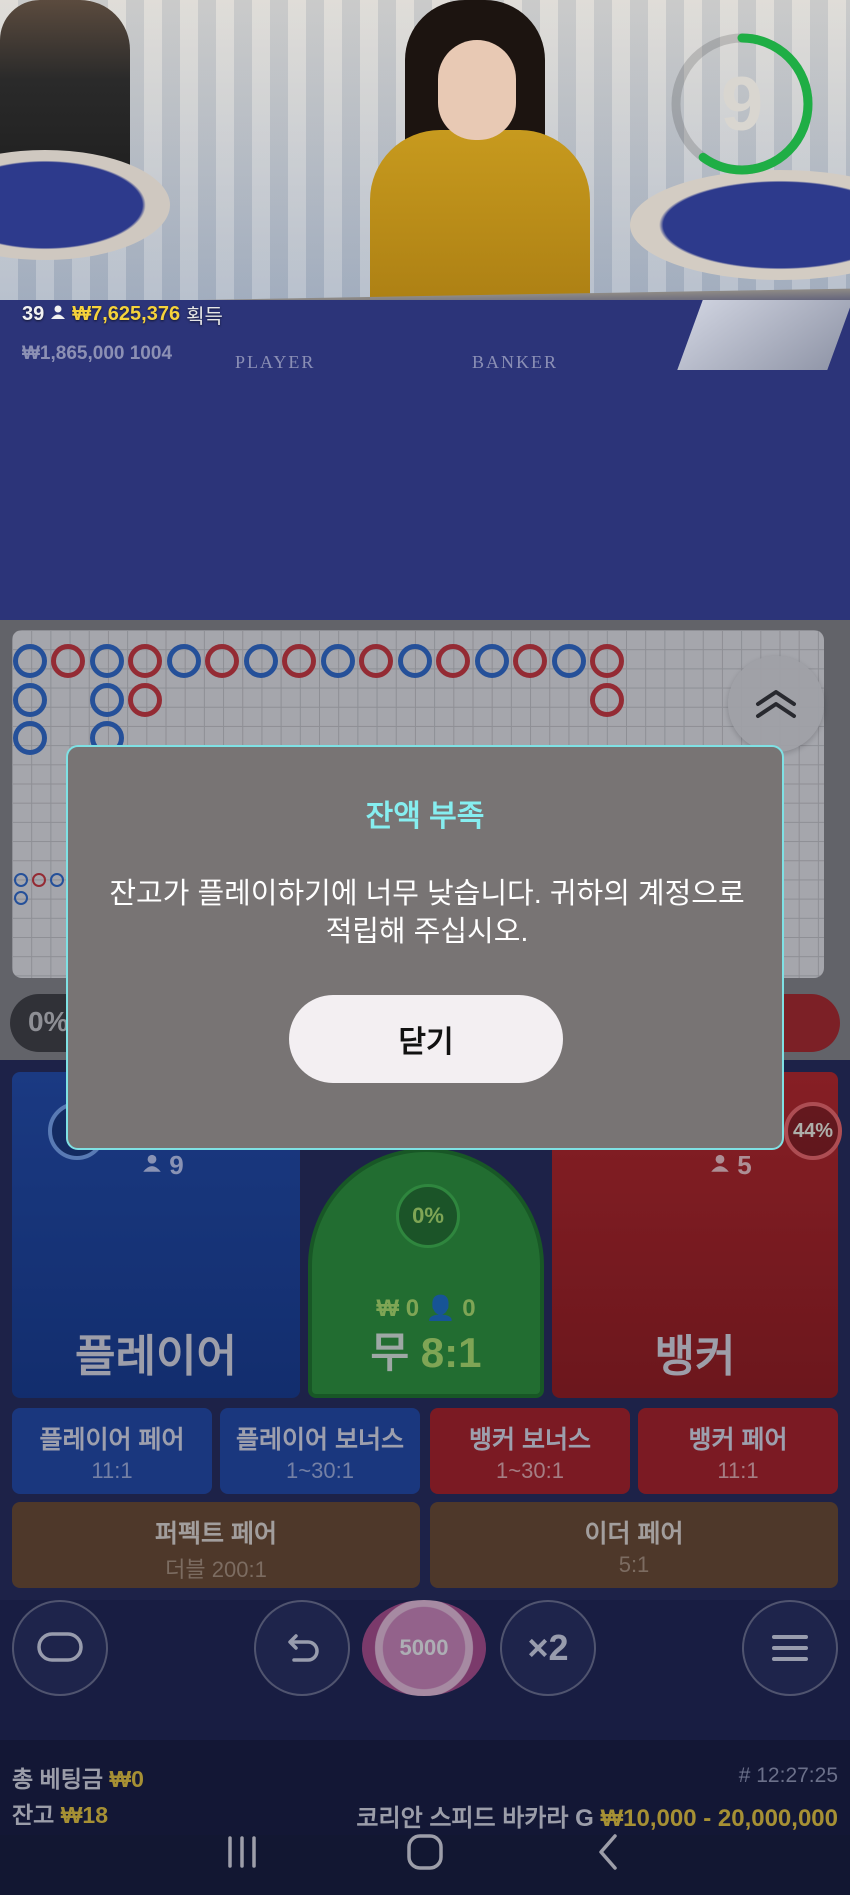 This screenshot has height=1895, width=850. What do you see at coordinates (58, 314) in the screenshot?
I see `person-icon` at bounding box center [58, 314].